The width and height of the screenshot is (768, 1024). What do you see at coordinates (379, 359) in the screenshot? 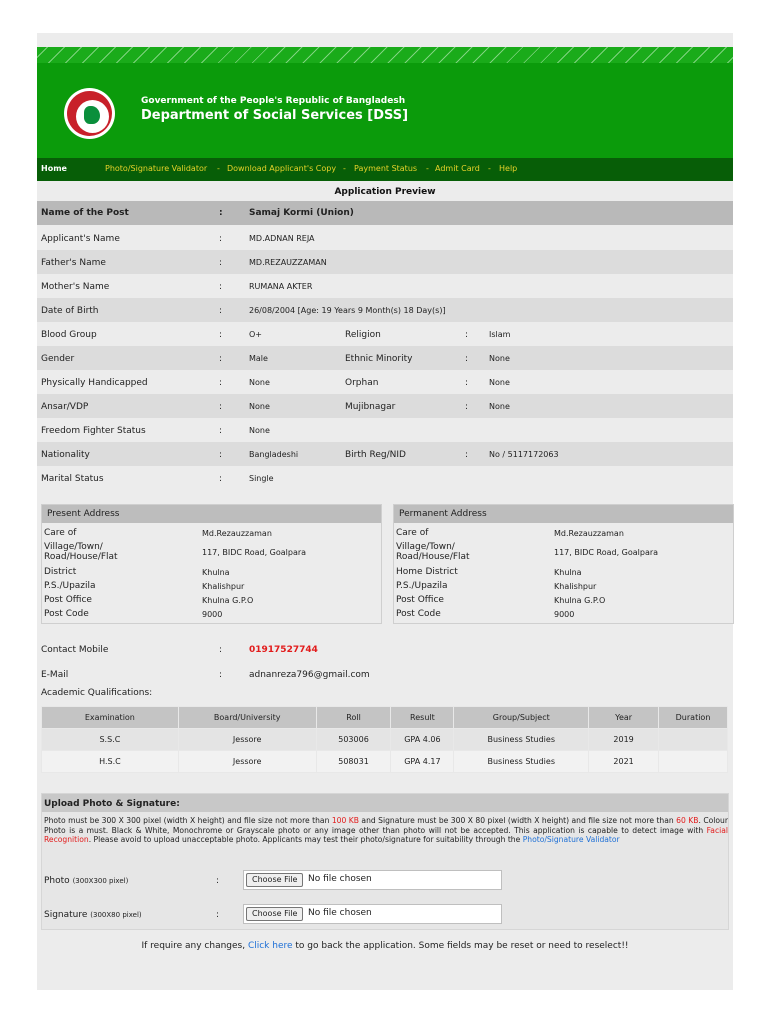
I see `field-label: Ethnic Minority` at bounding box center [379, 359].